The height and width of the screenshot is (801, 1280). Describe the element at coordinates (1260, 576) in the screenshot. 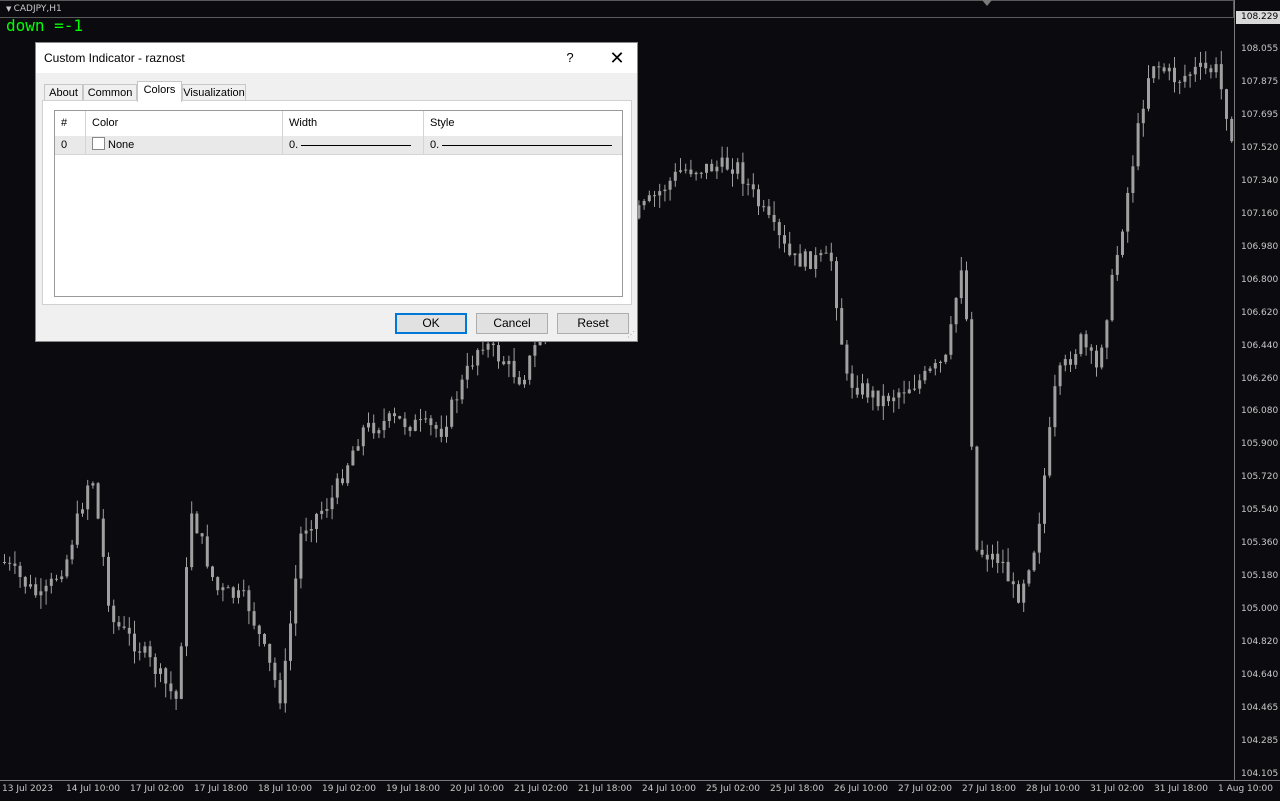

I see `price-label: 105.180` at that location.